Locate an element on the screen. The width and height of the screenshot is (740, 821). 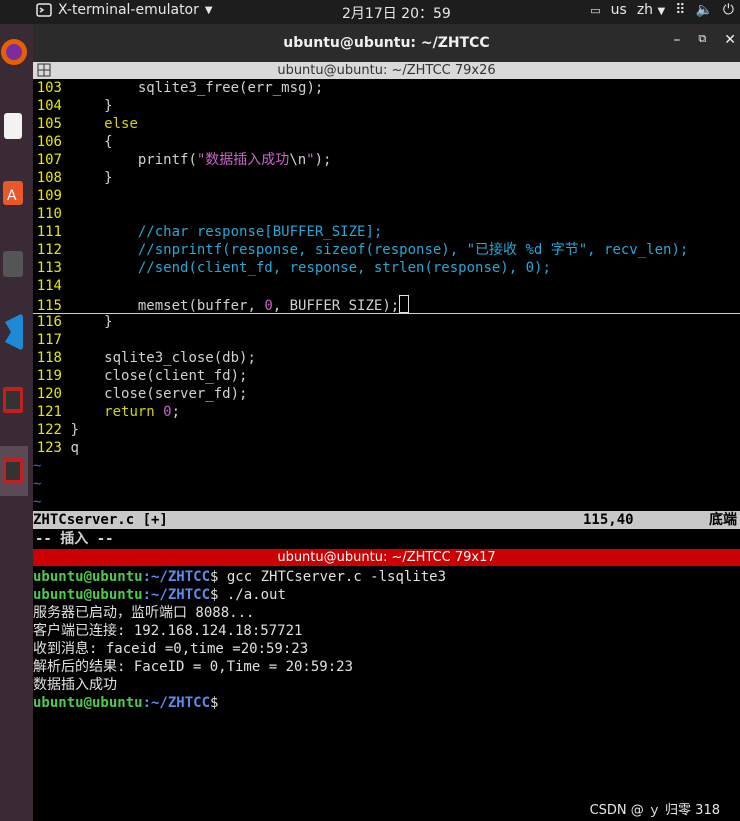
code-token: " is located at coordinates (310, 160).